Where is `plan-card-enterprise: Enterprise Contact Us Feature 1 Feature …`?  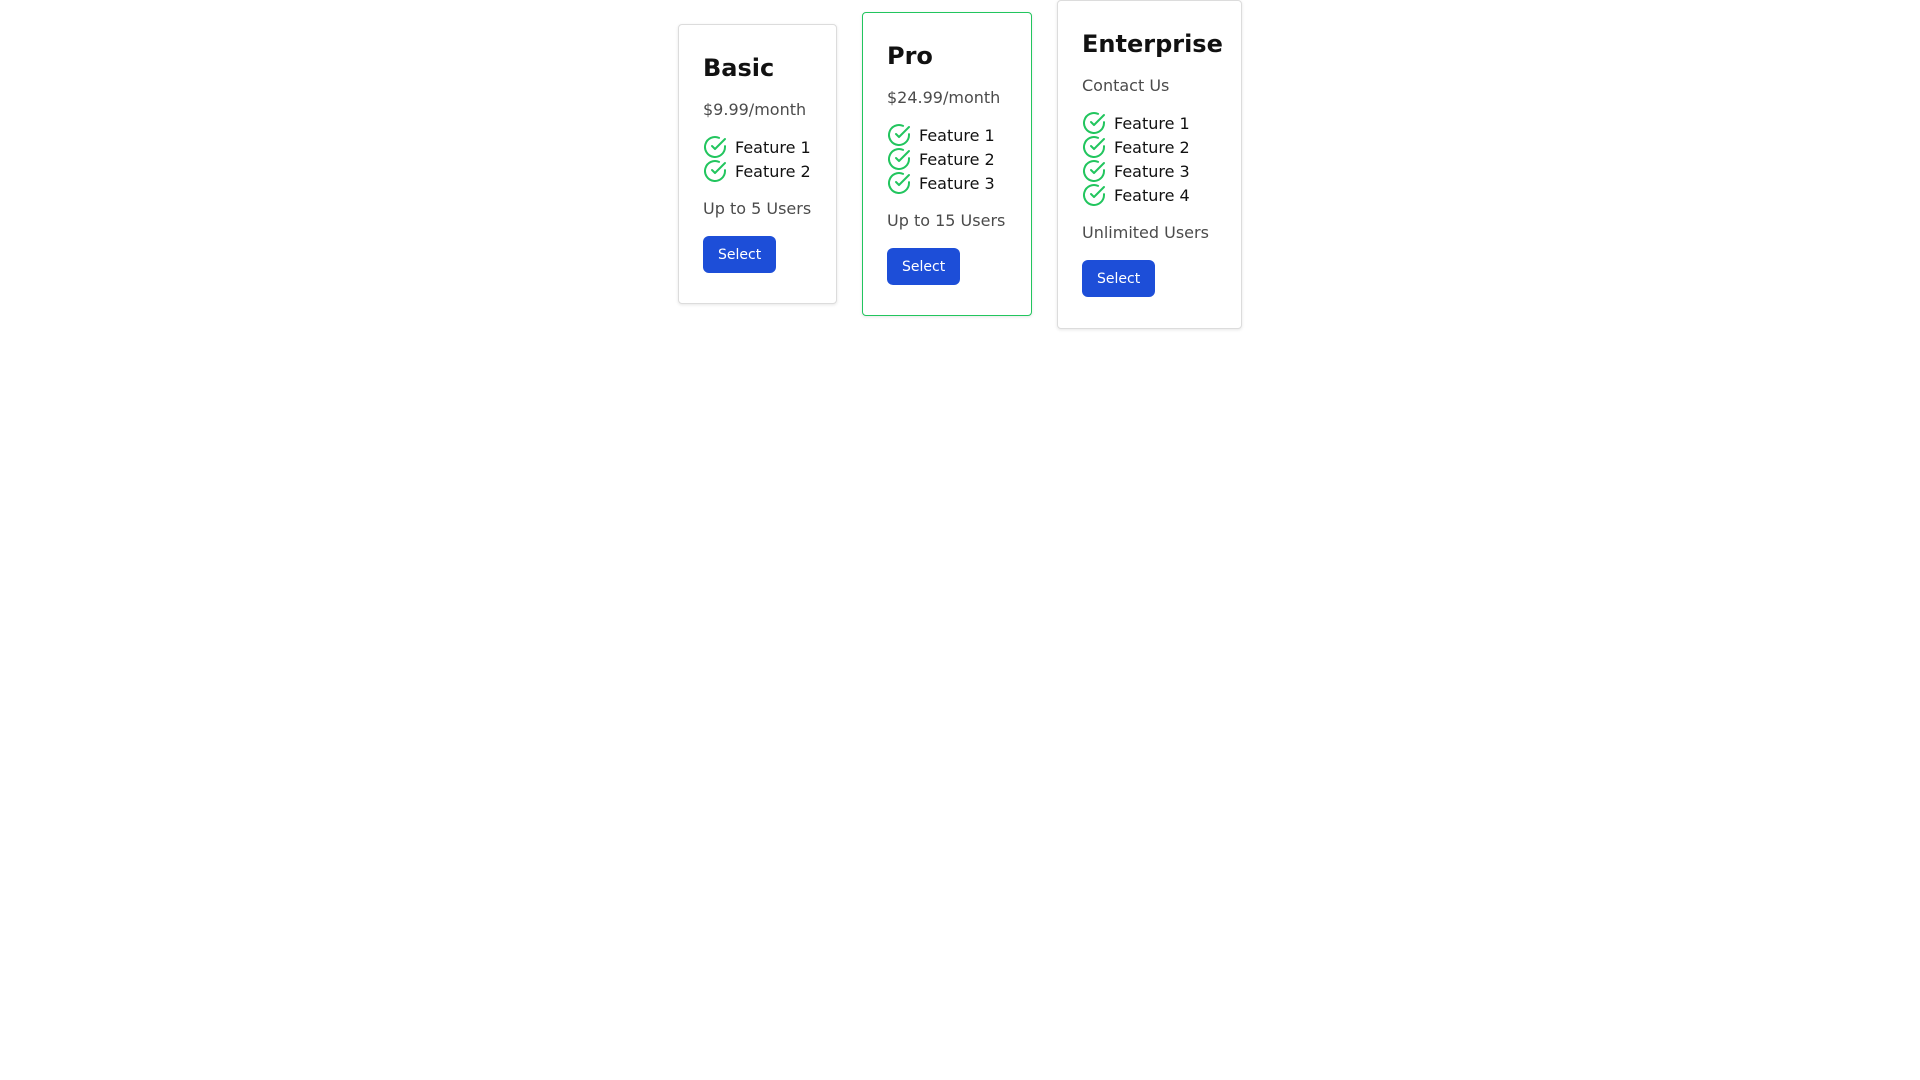
plan-card-enterprise: Enterprise Contact Us Feature 1 Feature … is located at coordinates (1149, 164).